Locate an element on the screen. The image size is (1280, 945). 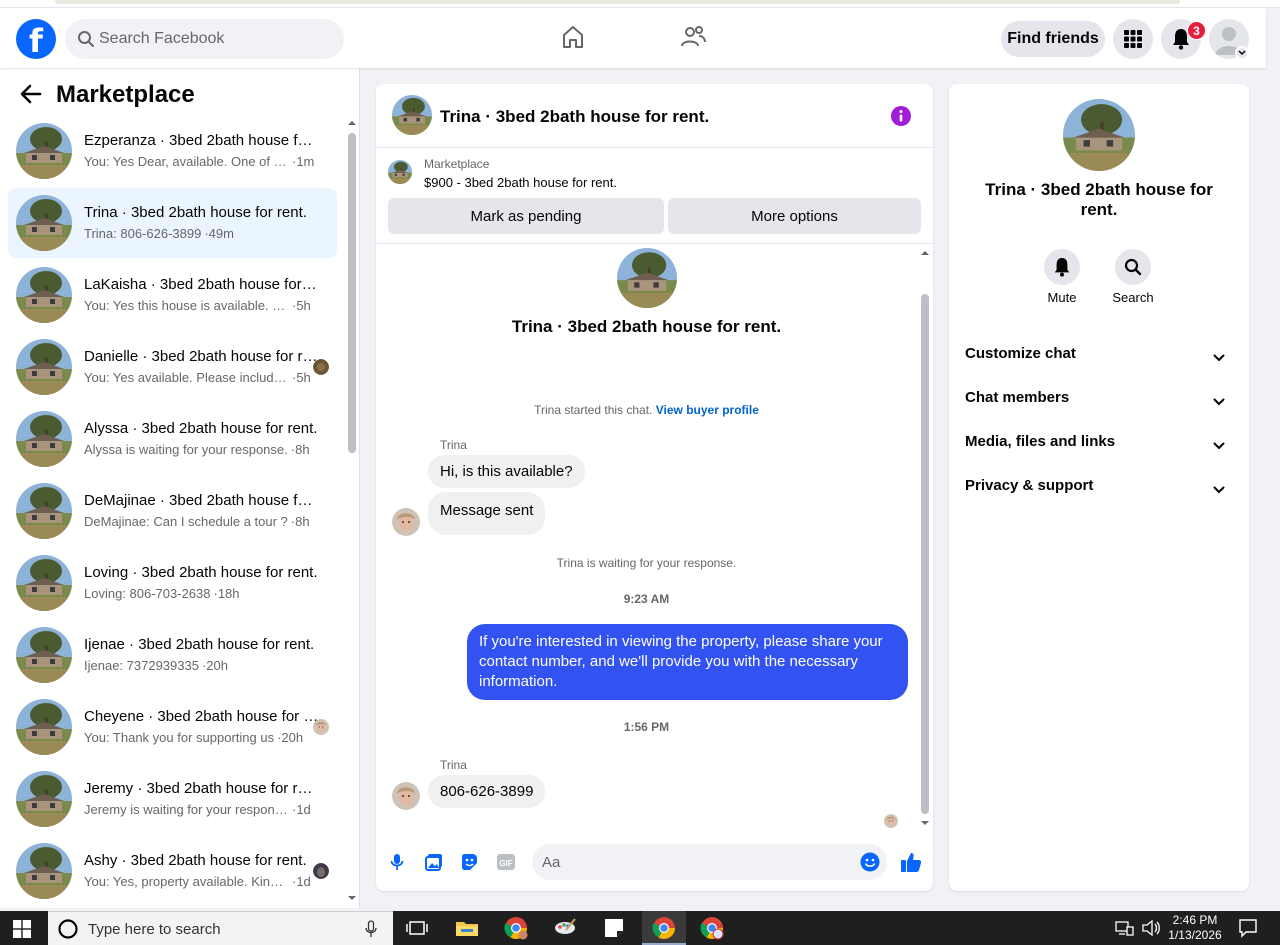
sticker-icon is located at coordinates (469, 863).